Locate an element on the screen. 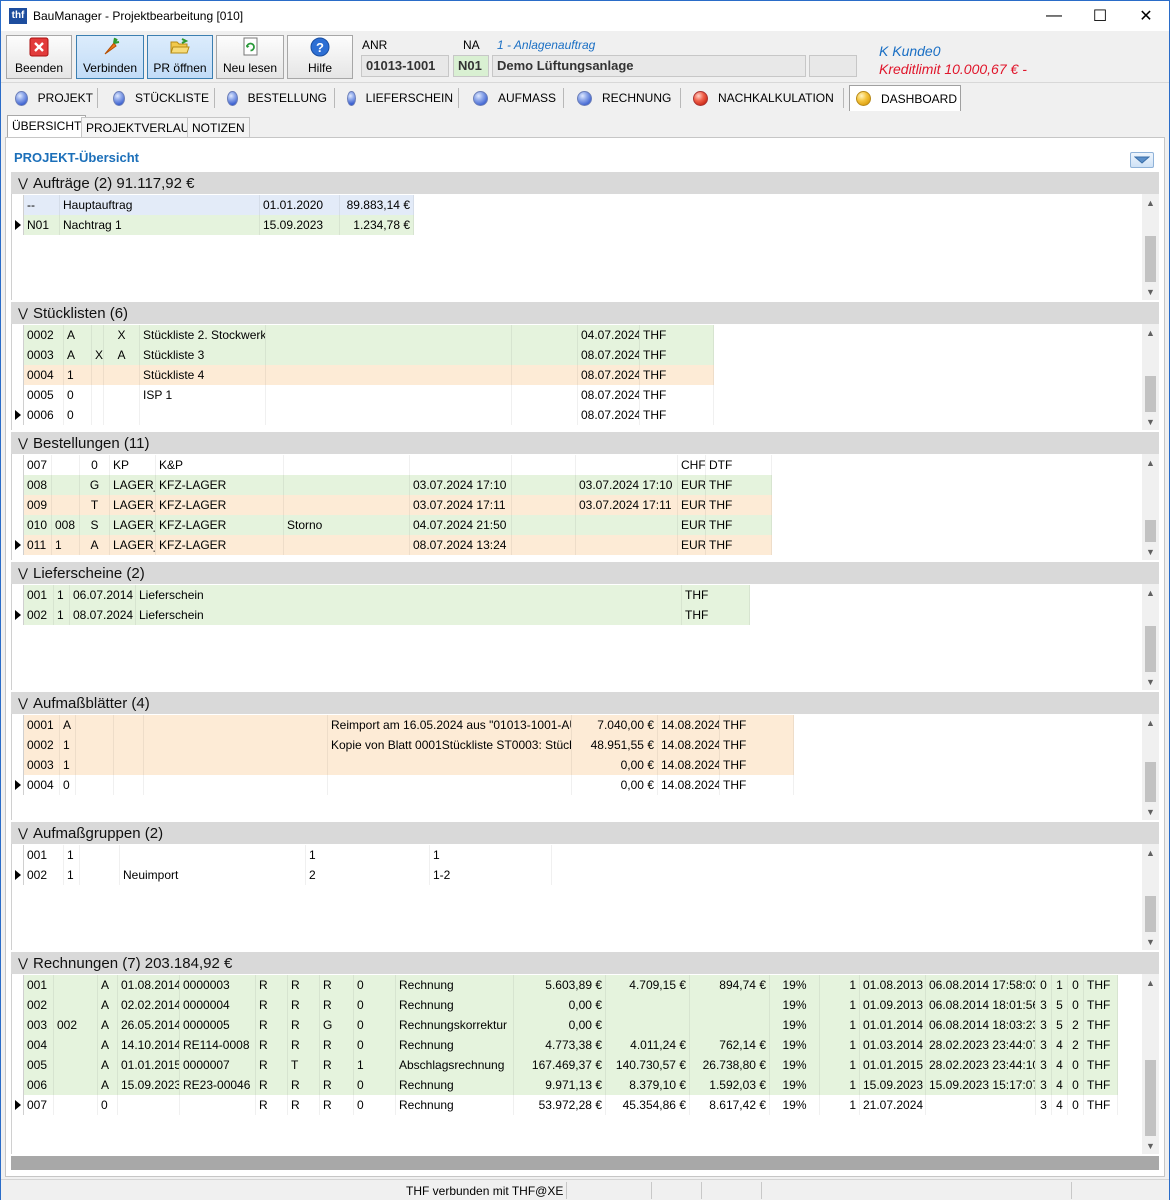 Image resolution: width=1170 pixels, height=1200 pixels. subtab-notizen: NOTIZEN is located at coordinates (218, 127).